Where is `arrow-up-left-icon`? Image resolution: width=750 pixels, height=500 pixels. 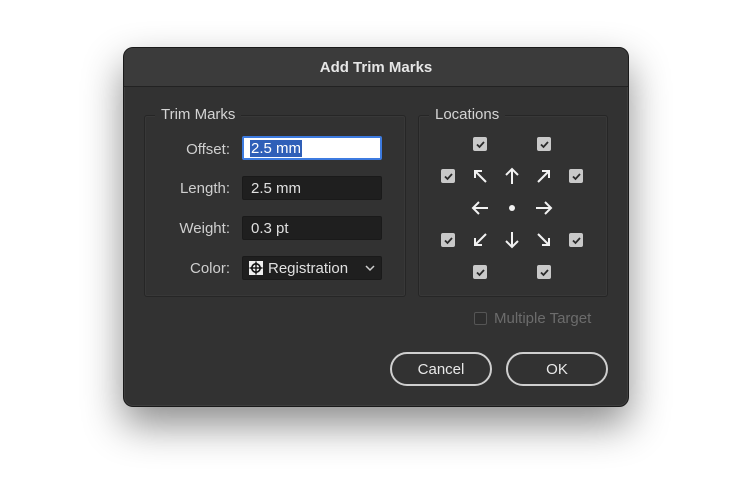 arrow-up-left-icon is located at coordinates (480, 176).